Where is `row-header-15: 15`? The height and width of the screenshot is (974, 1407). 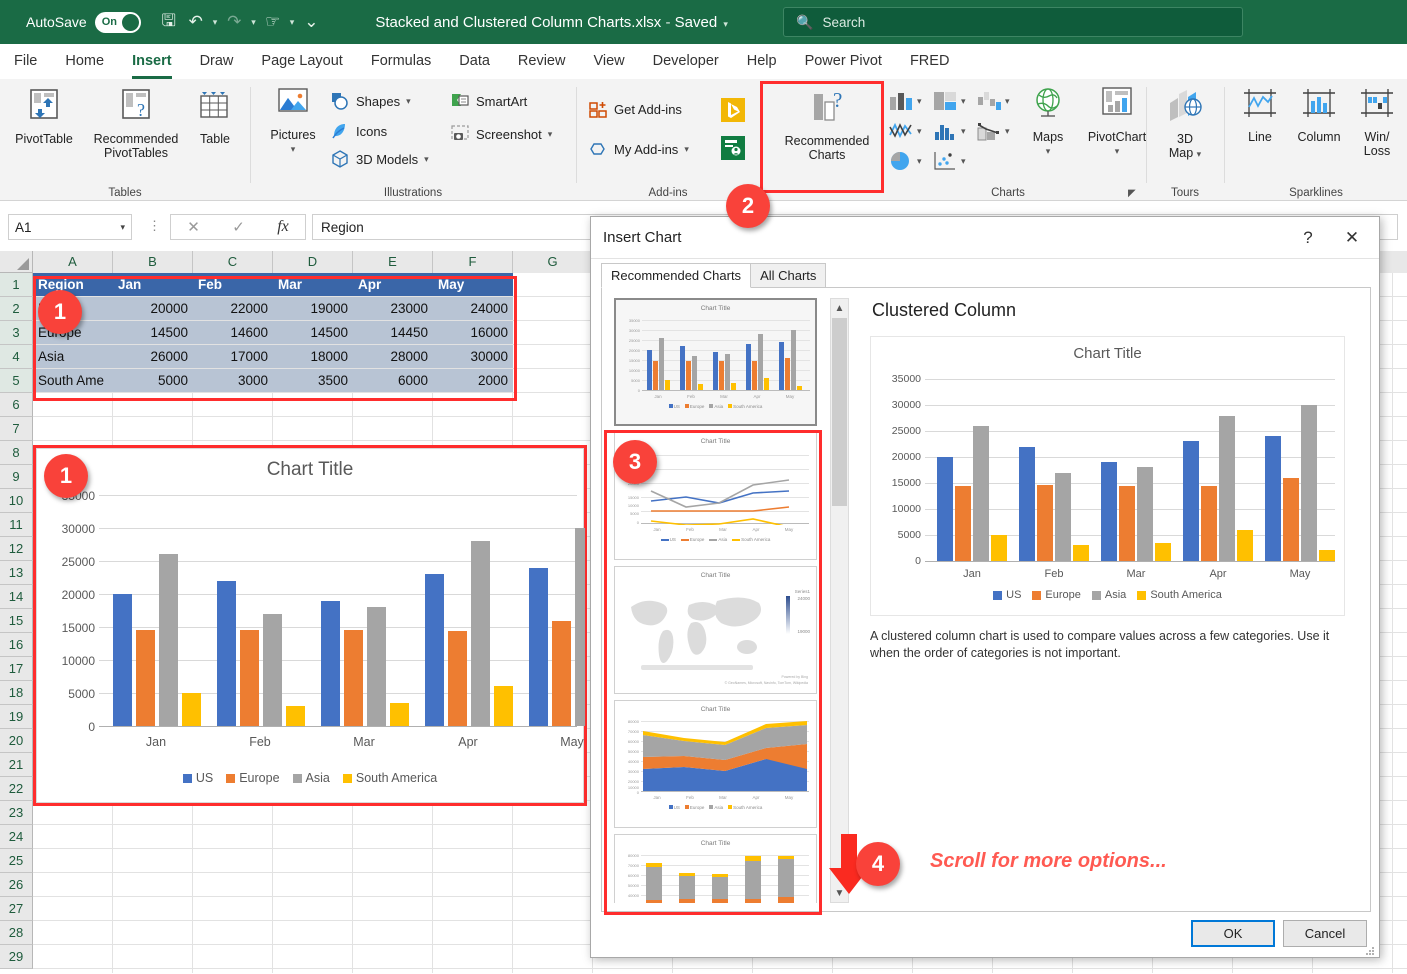 row-header-15: 15 is located at coordinates (16, 621).